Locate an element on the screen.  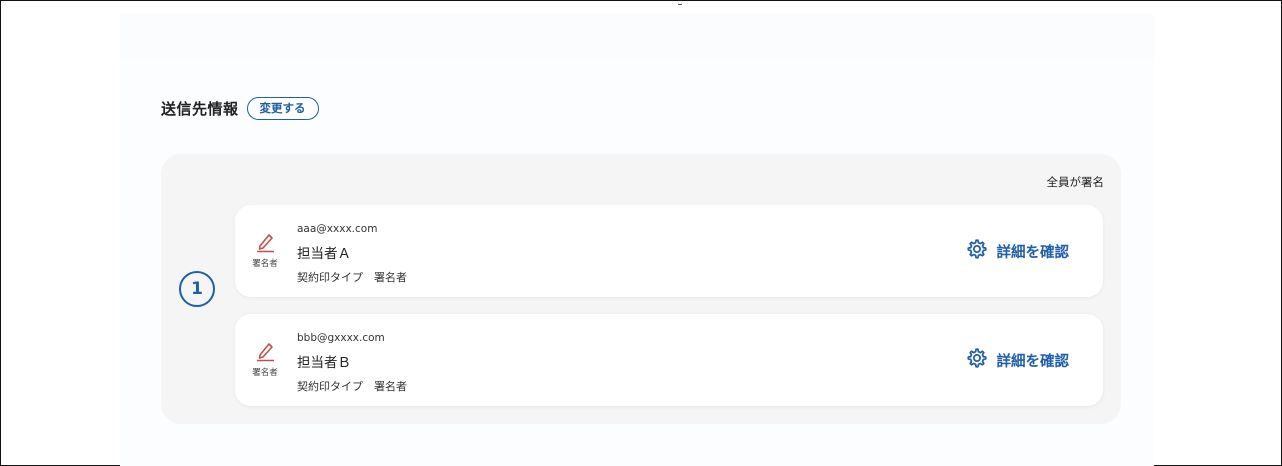
recipient-section-header: 送信先情報 変更する is located at coordinates (240, 108).